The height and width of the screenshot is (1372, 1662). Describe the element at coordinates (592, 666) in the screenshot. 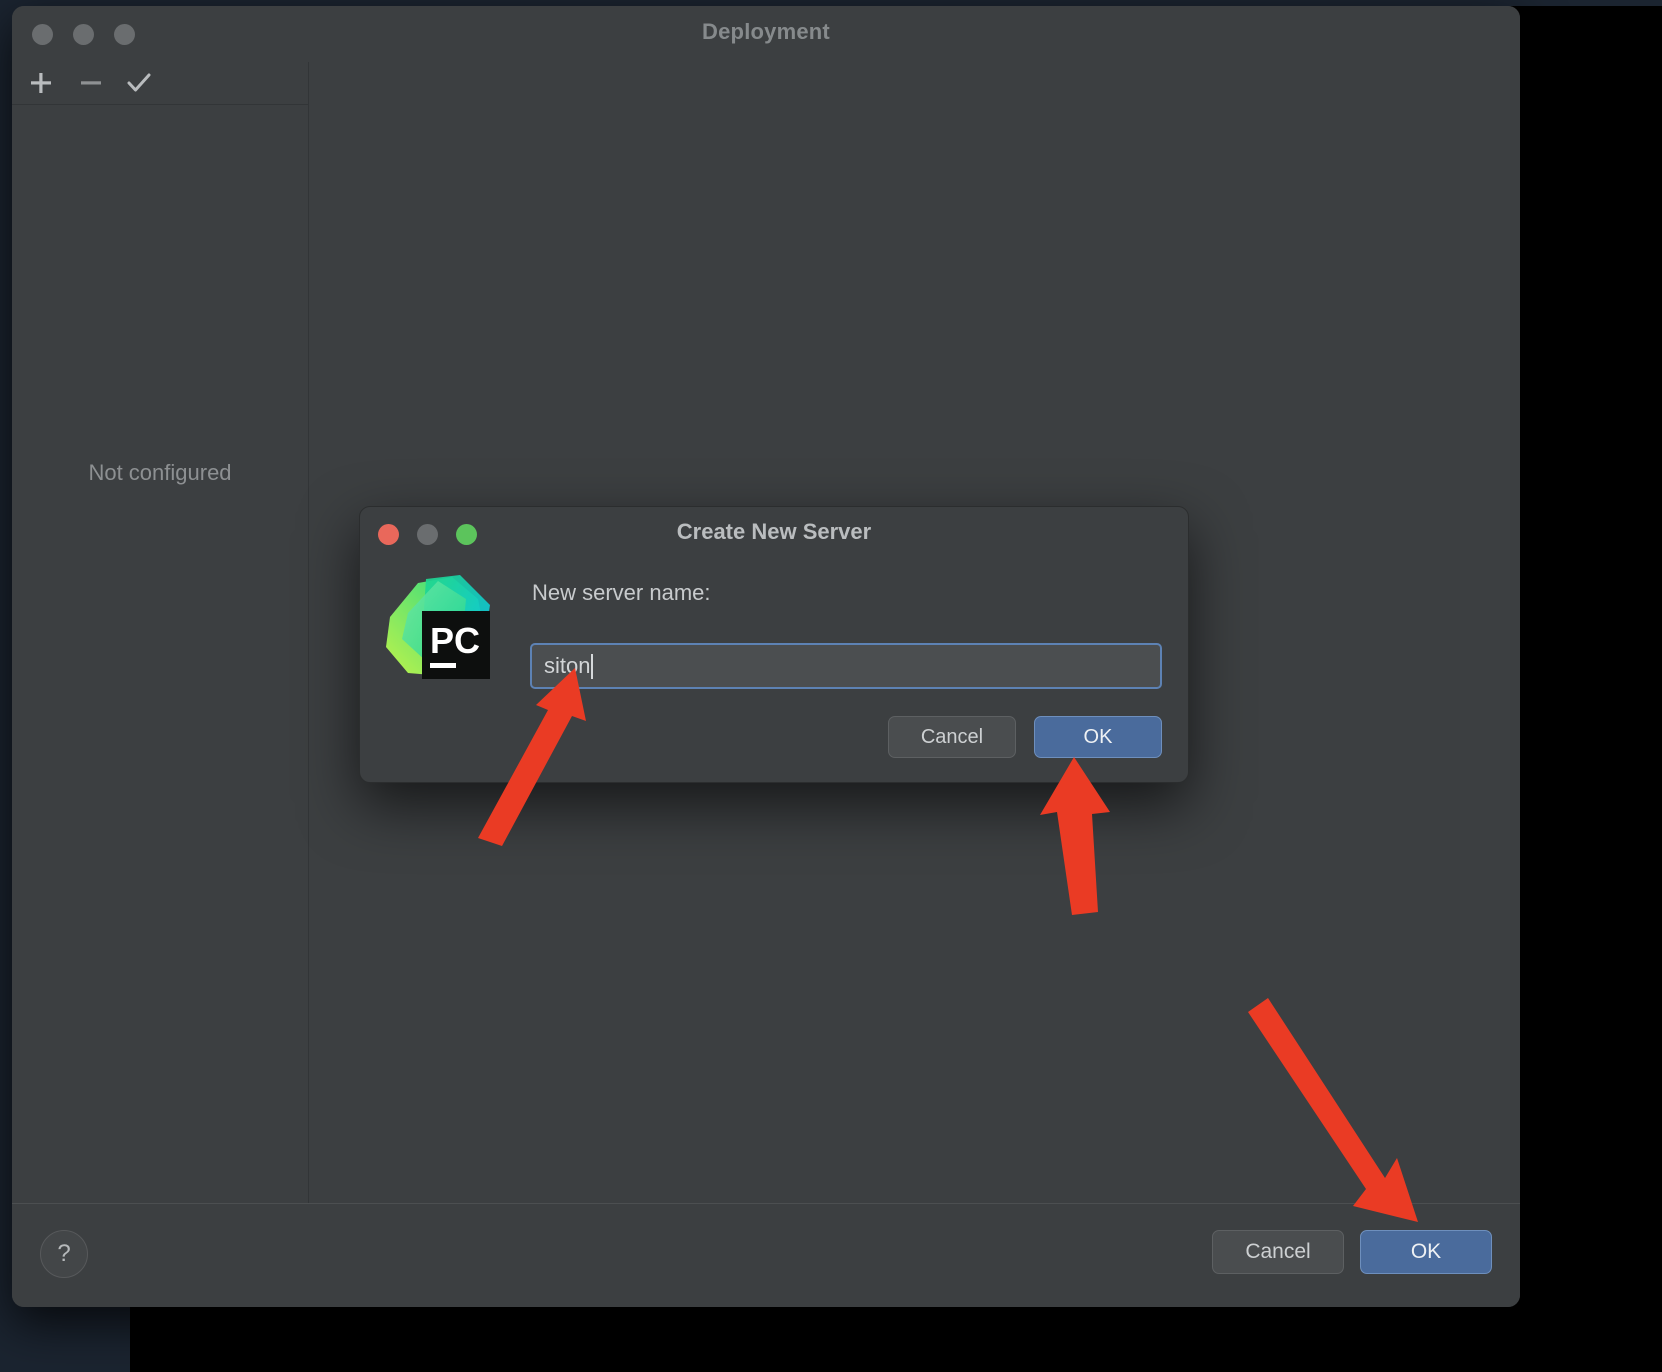

I see `text-caret` at that location.